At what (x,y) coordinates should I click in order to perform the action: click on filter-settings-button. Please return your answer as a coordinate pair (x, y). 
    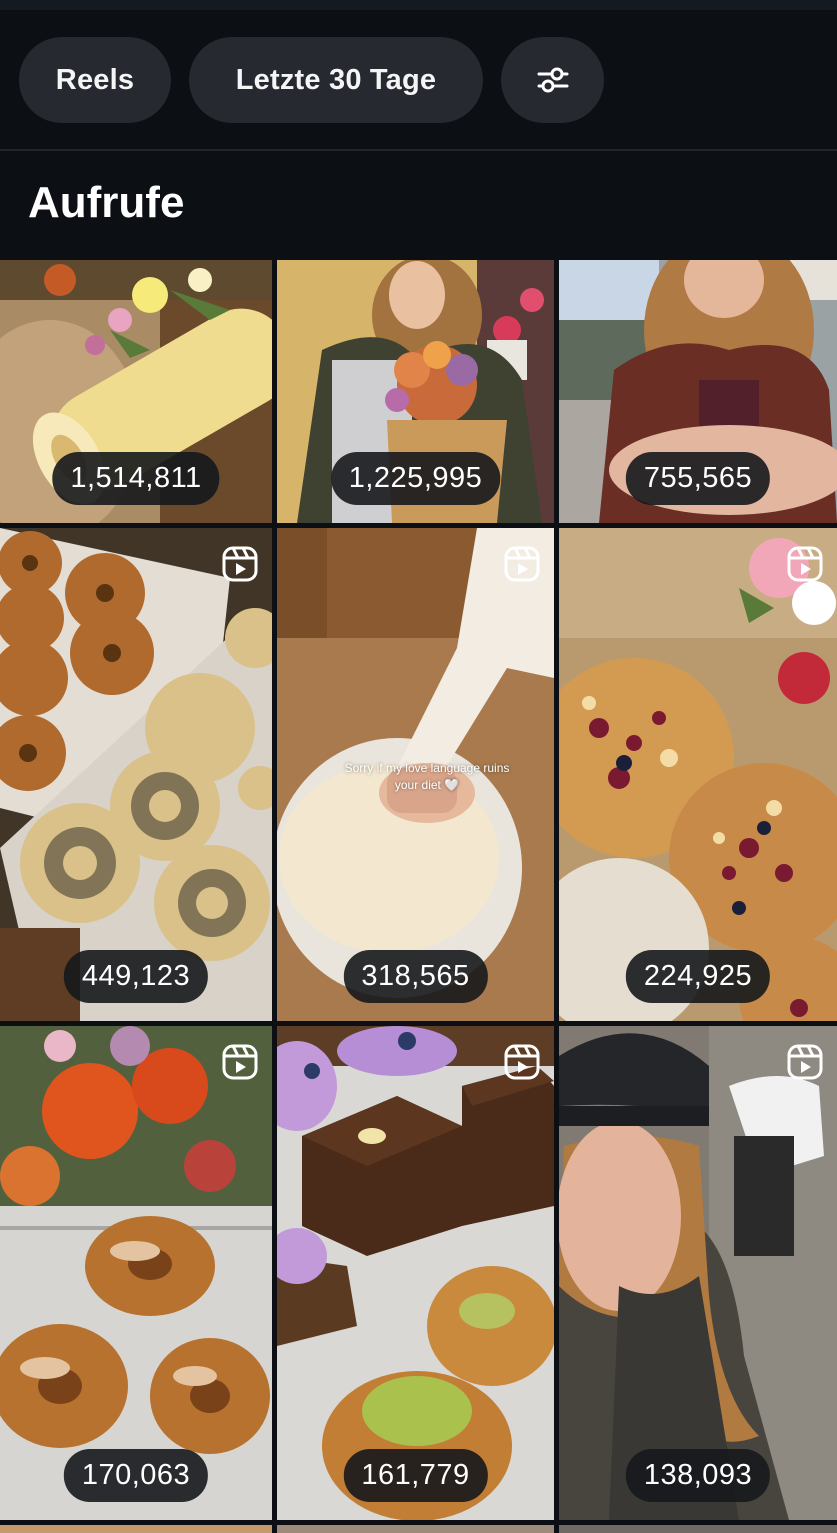
    Looking at the image, I should click on (552, 80).